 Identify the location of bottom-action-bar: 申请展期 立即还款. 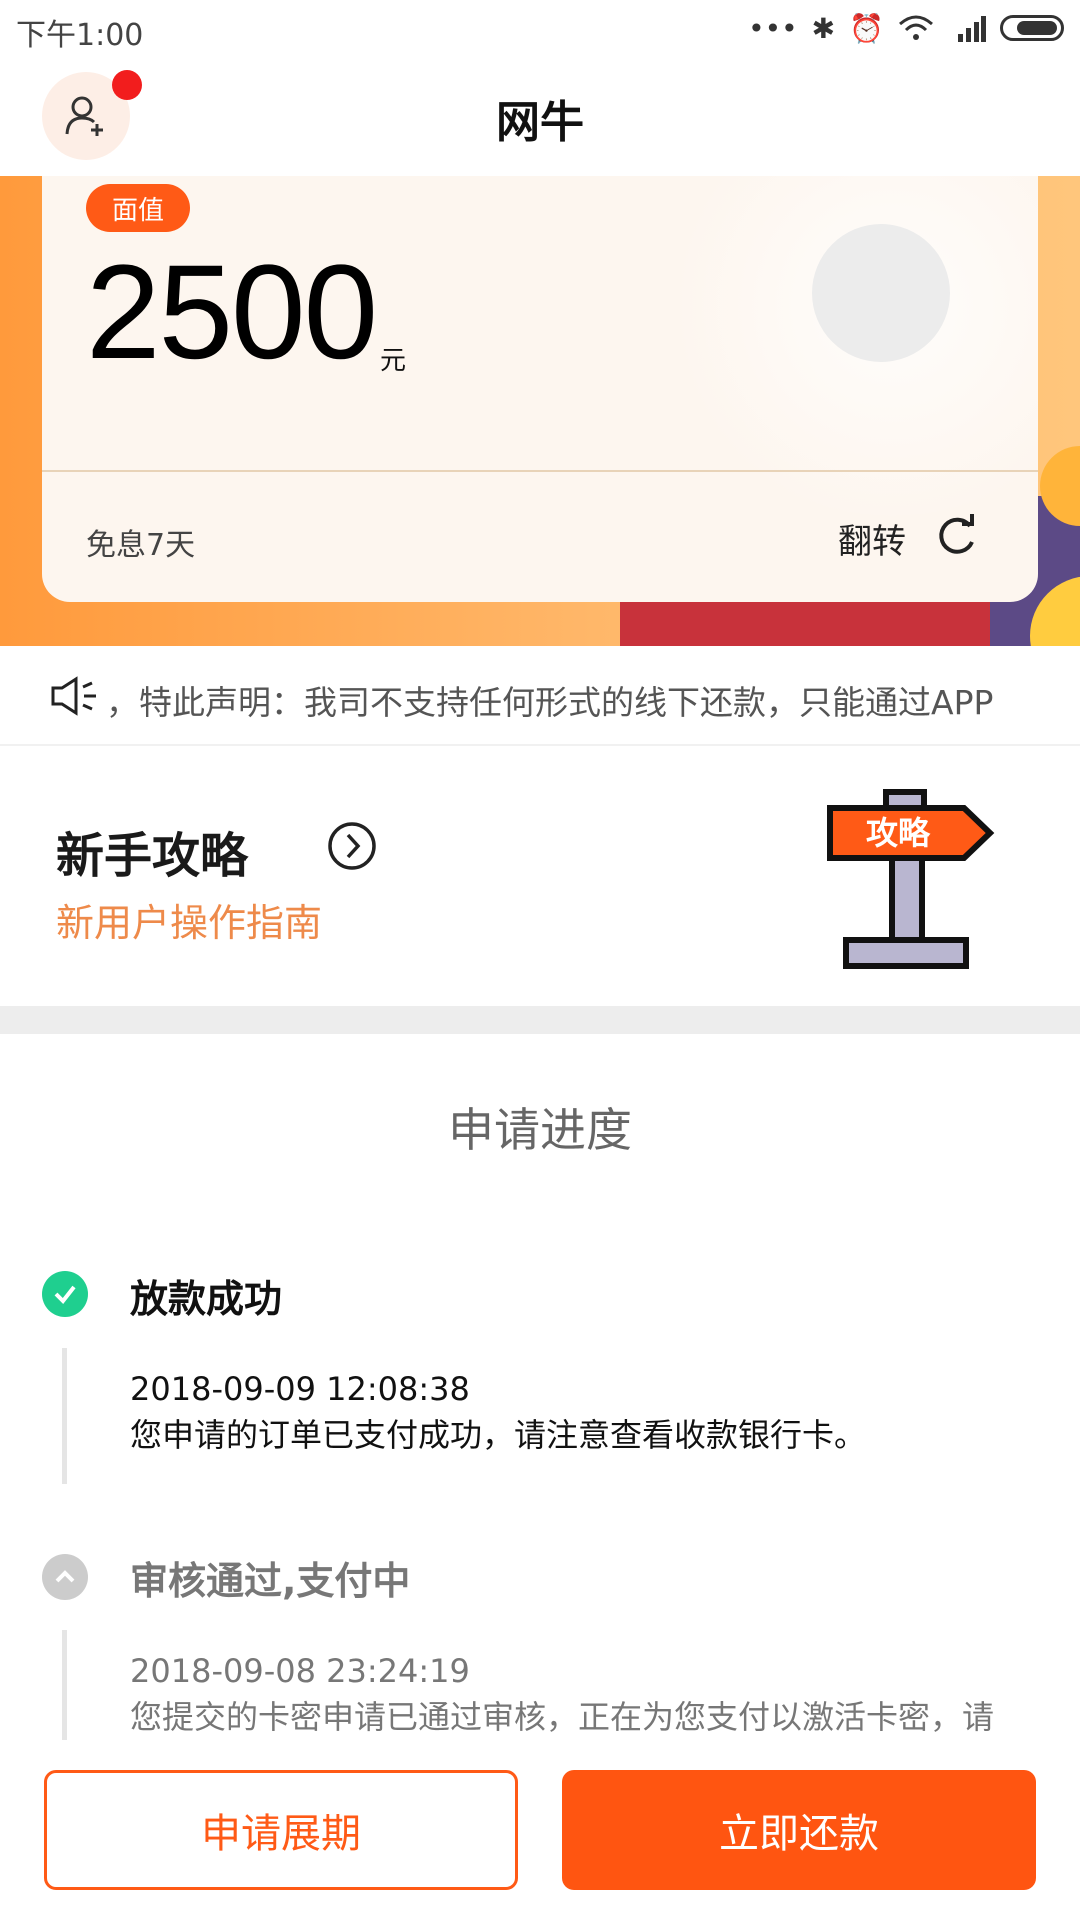
(540, 1830).